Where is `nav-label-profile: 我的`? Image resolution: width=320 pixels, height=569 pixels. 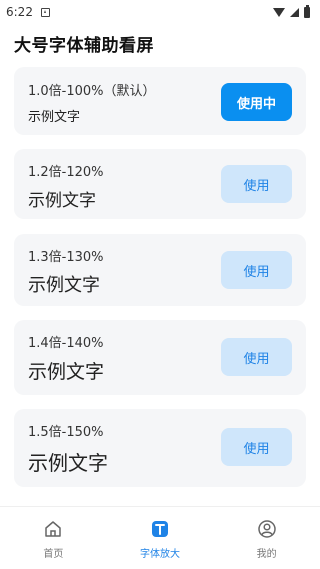 nav-label-profile: 我的 is located at coordinates (266, 554).